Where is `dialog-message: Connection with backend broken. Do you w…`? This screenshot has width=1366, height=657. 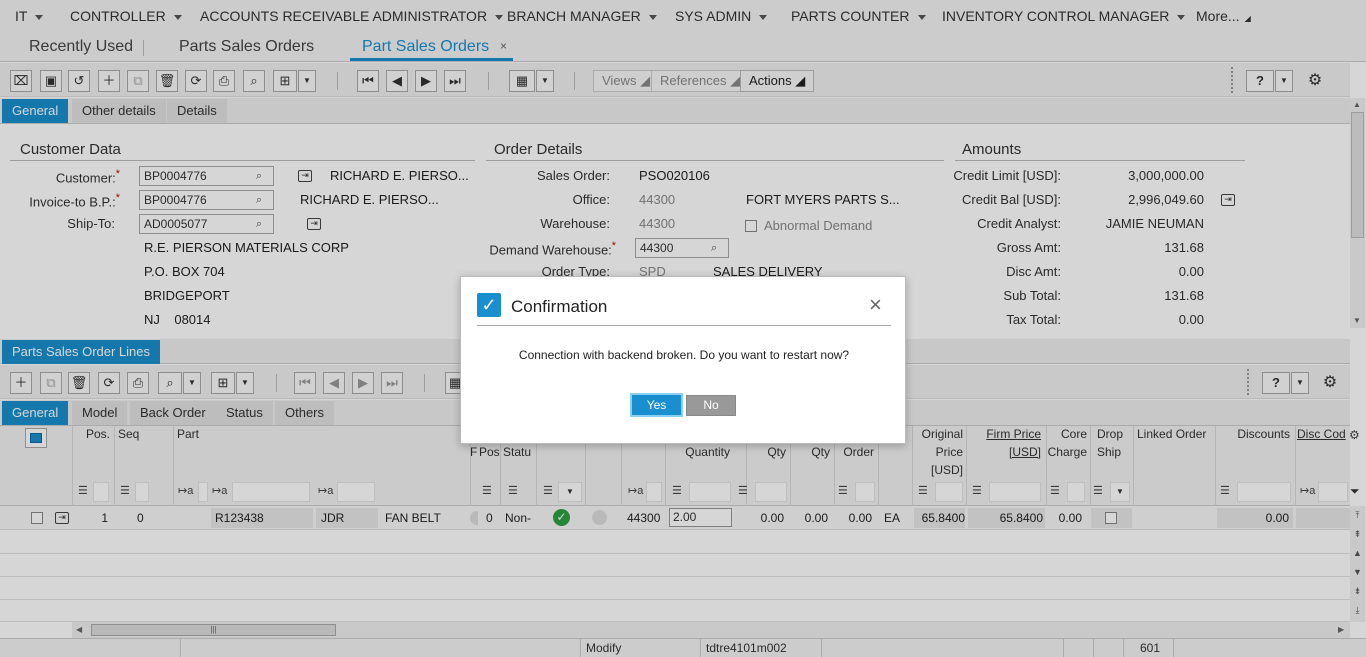 dialog-message: Connection with backend broken. Do you w… is located at coordinates (684, 355).